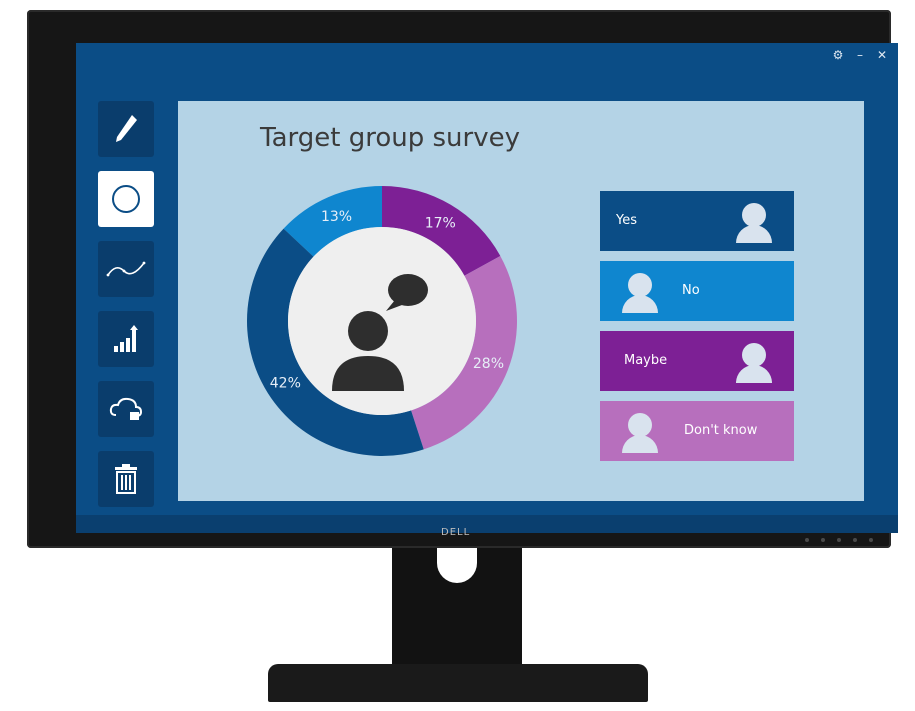 The width and height of the screenshot is (915, 711). I want to click on pen-icon, so click(126, 128).